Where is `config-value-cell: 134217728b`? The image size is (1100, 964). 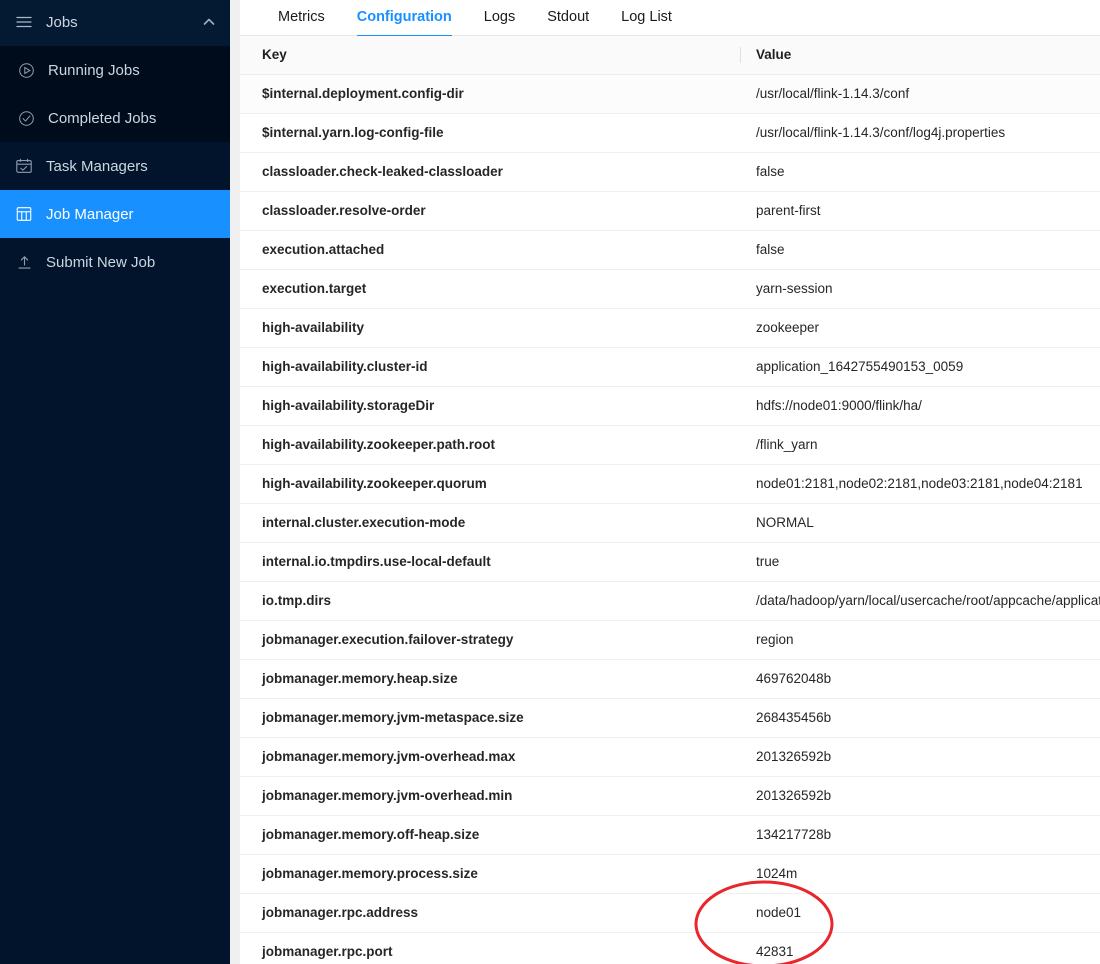 config-value-cell: 134217728b is located at coordinates (920, 835).